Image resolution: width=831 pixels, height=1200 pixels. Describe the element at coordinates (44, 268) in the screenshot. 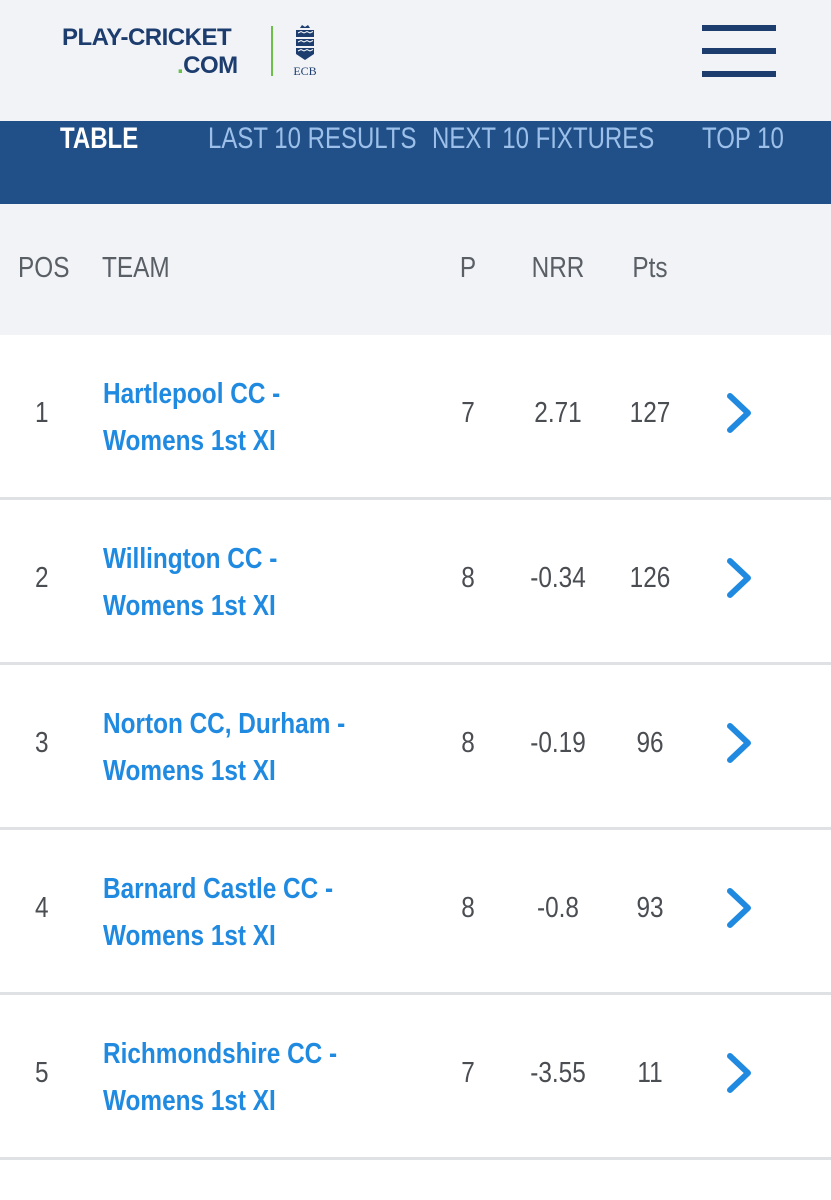

I see `column-header-pos: POS` at that location.